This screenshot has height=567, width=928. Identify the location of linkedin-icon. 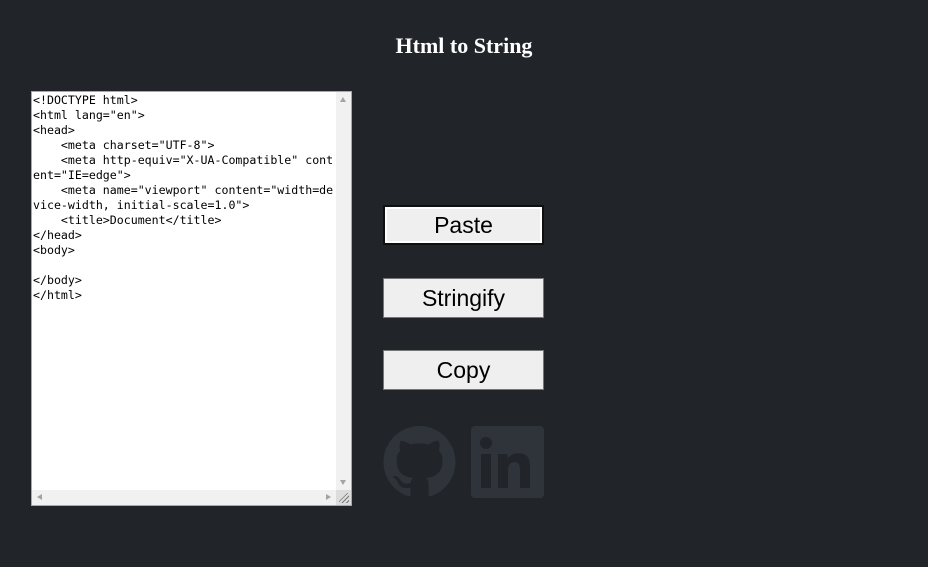
(507, 462).